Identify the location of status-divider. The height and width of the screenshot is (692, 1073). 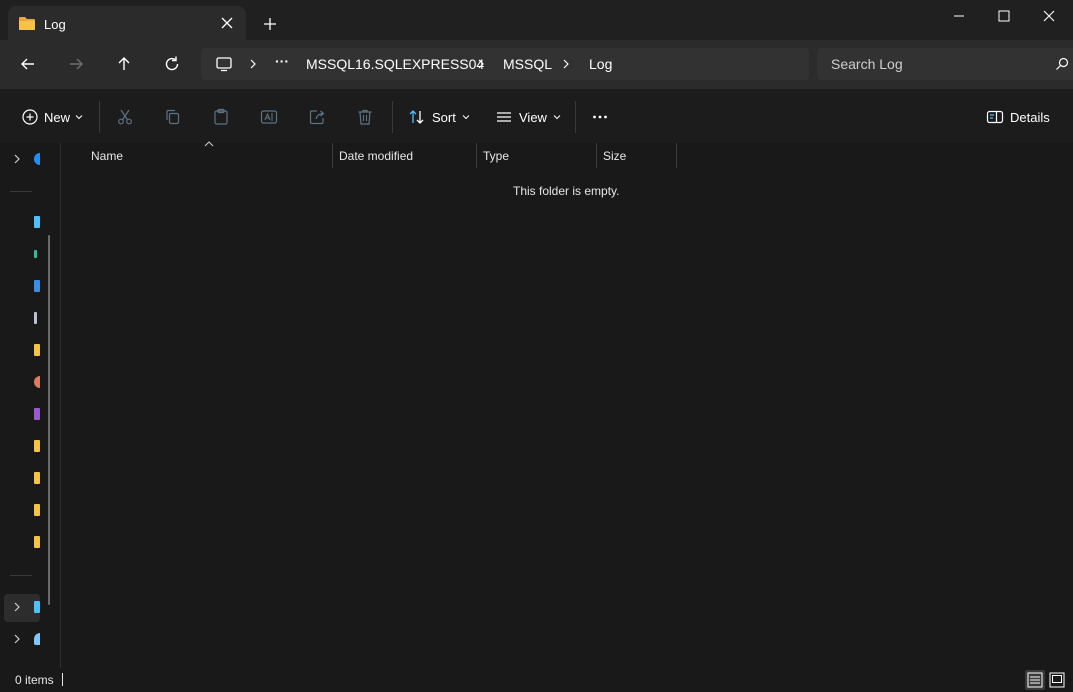
(62, 679).